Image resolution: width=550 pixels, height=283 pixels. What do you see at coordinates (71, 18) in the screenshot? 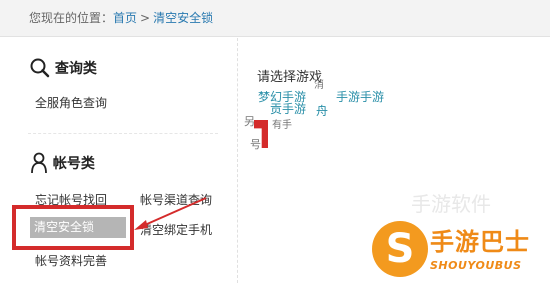
I see `breadcrumb-label: 您现在的位置：` at bounding box center [71, 18].